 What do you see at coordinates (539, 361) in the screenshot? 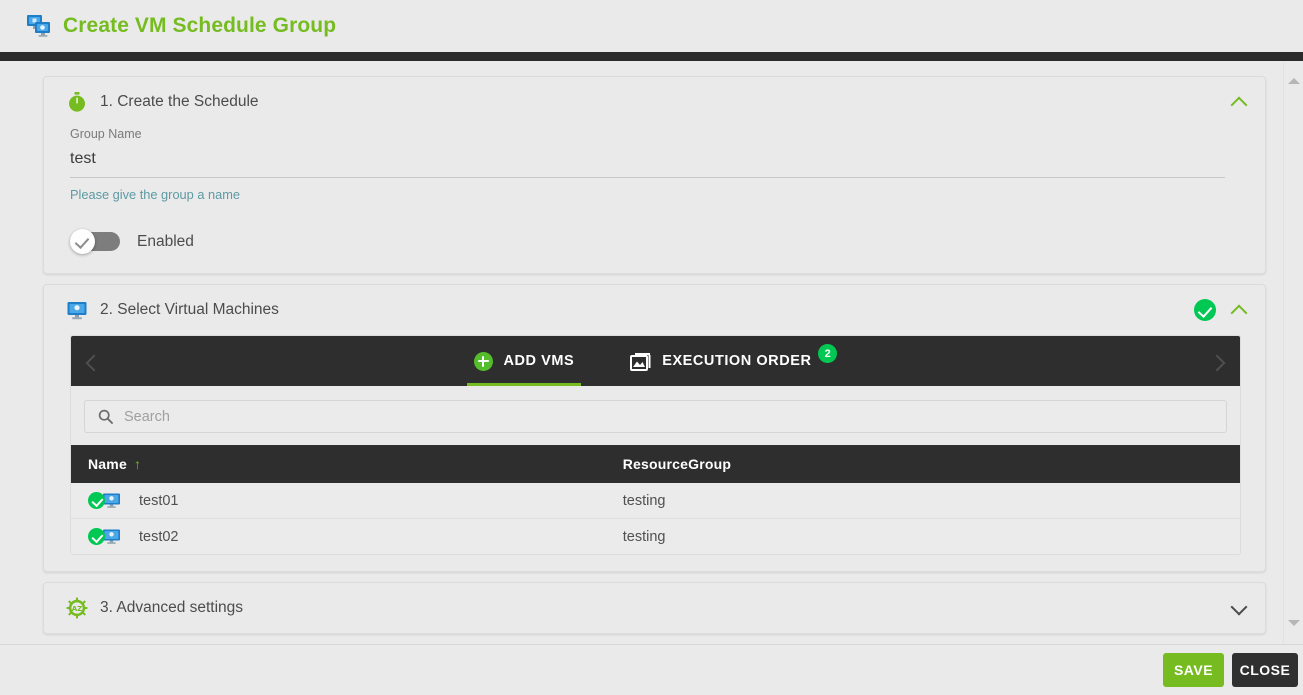
I see `tab-add-vms-label: ADD VMS` at bounding box center [539, 361].